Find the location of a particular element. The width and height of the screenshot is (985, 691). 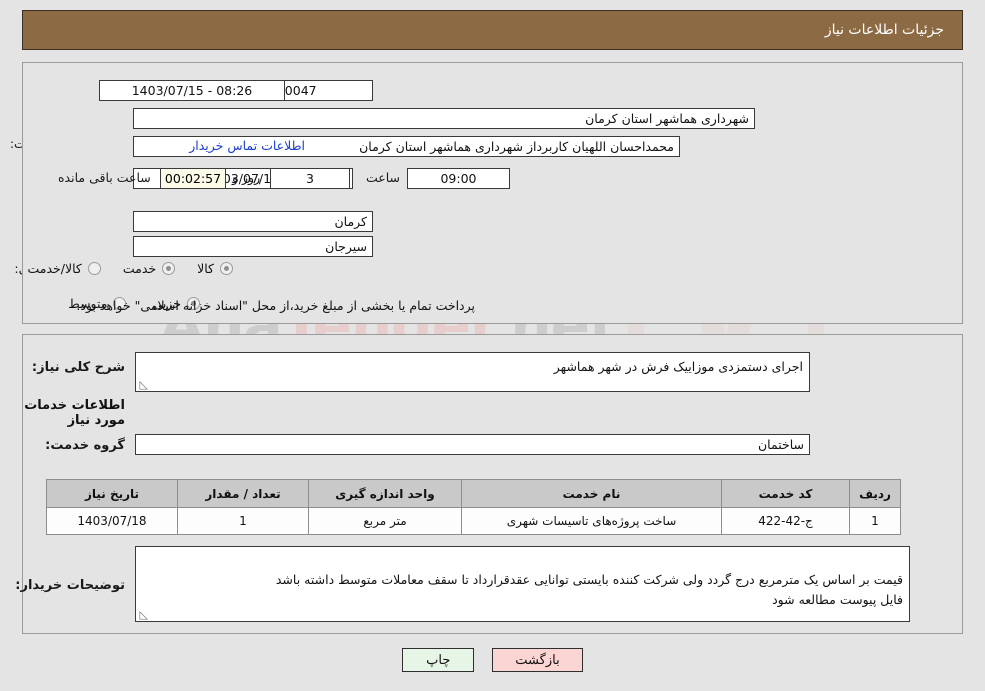

service-group-value: ساختمان is located at coordinates (472, 444).